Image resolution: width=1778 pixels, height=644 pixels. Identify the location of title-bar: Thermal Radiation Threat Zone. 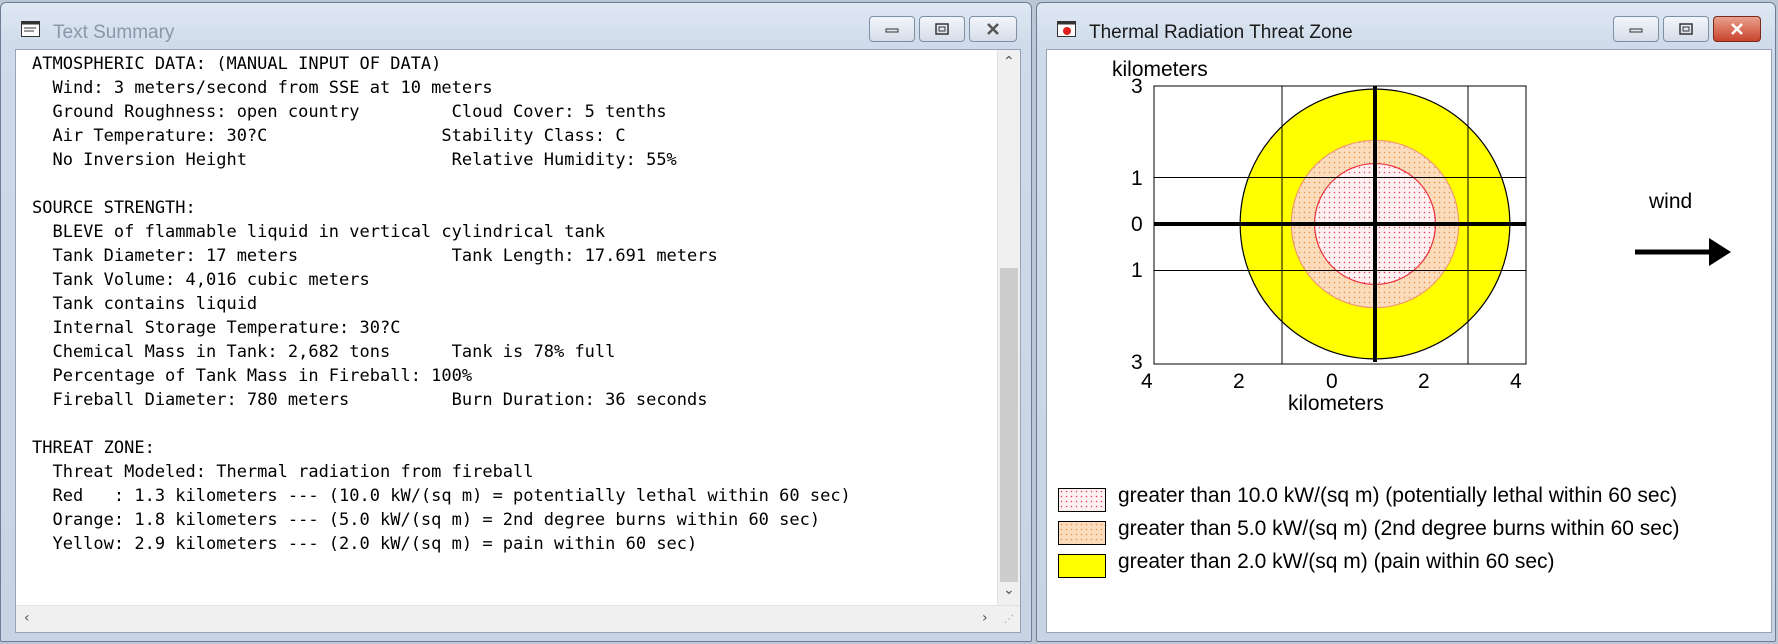
(1406, 25).